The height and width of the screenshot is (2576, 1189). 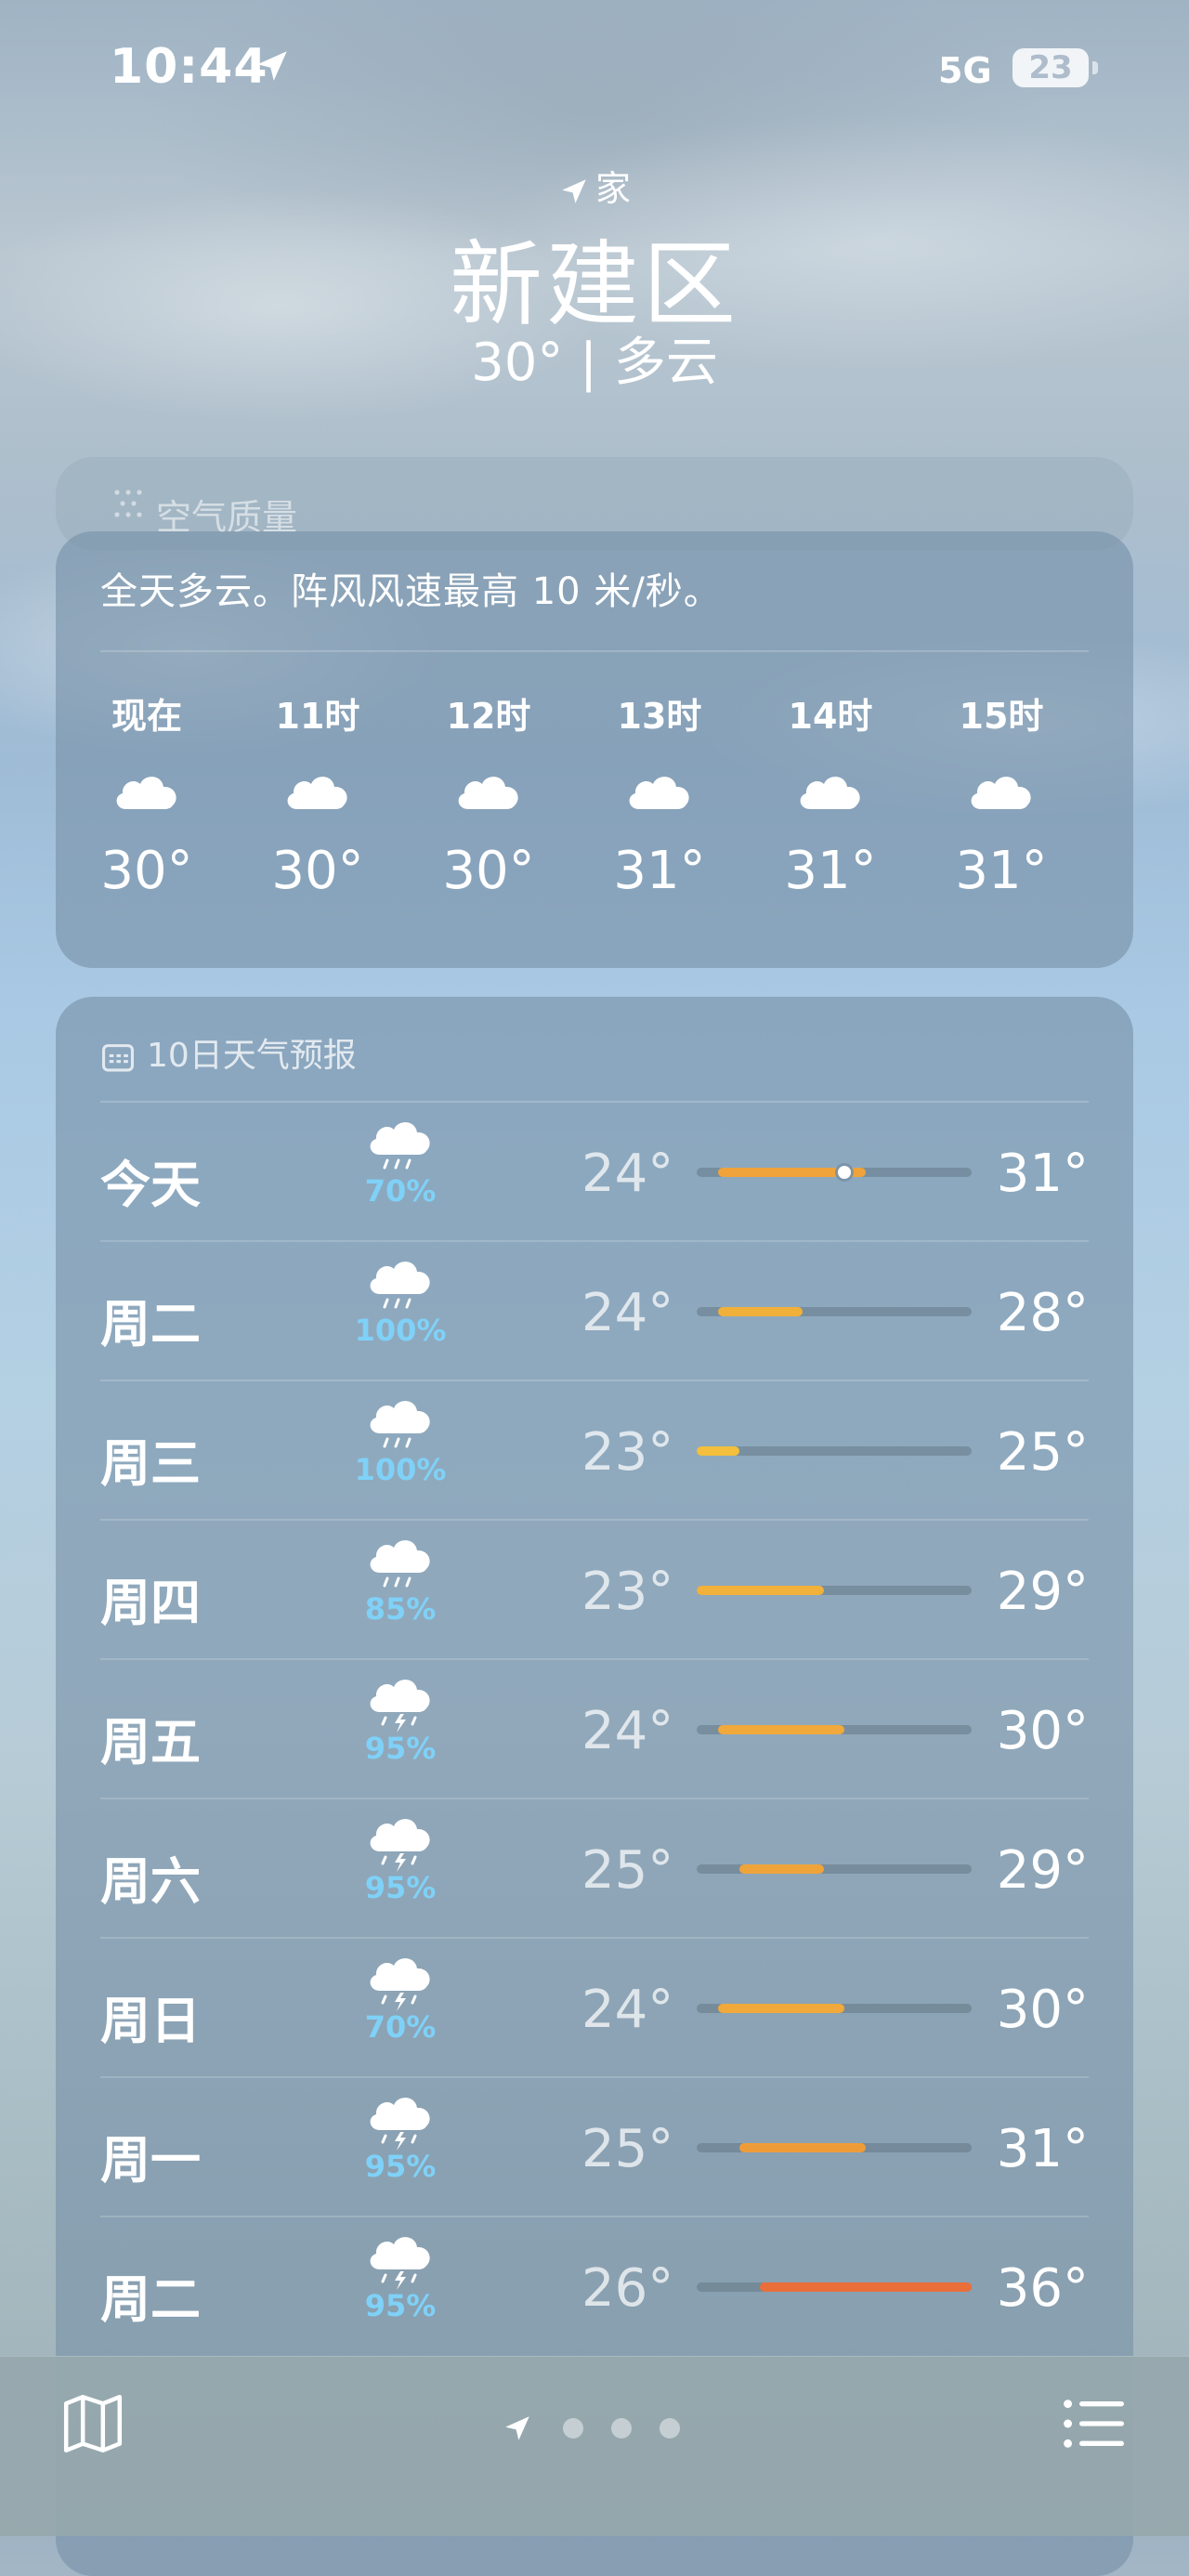 I want to click on ten-day-header: 10日天气预报, so click(x=228, y=1052).